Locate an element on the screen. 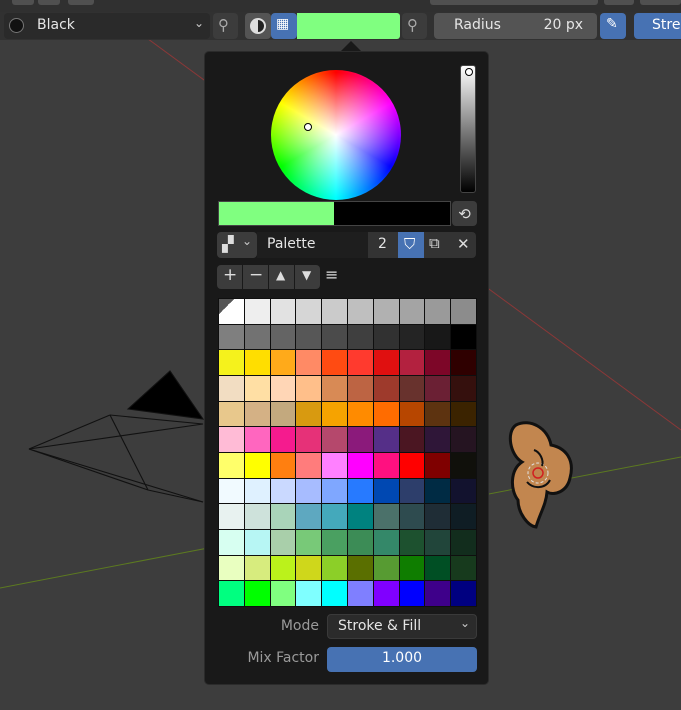 The width and height of the screenshot is (681, 710). value-slider-handle is located at coordinates (469, 72).